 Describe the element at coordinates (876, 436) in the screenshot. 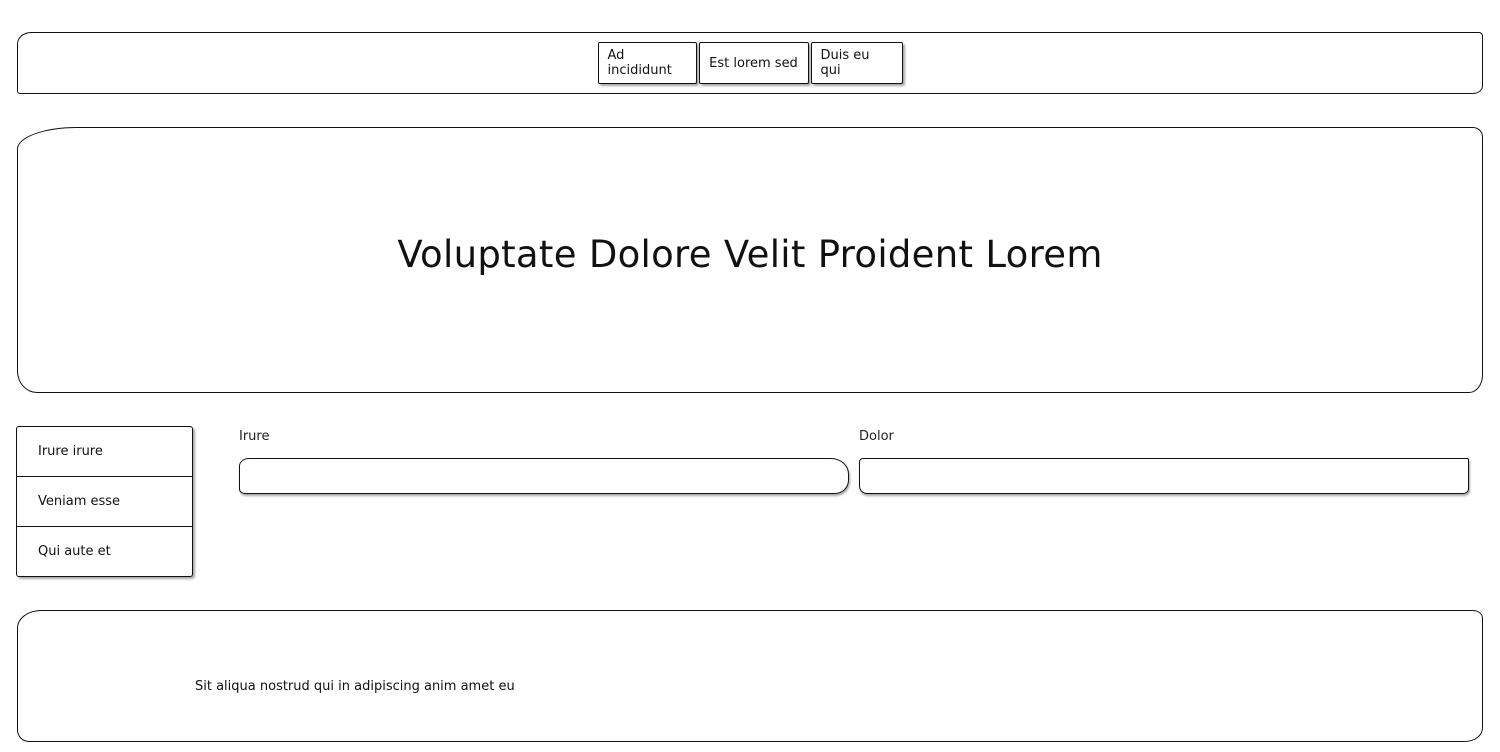

I see `dolor-field-label: Dolor` at that location.